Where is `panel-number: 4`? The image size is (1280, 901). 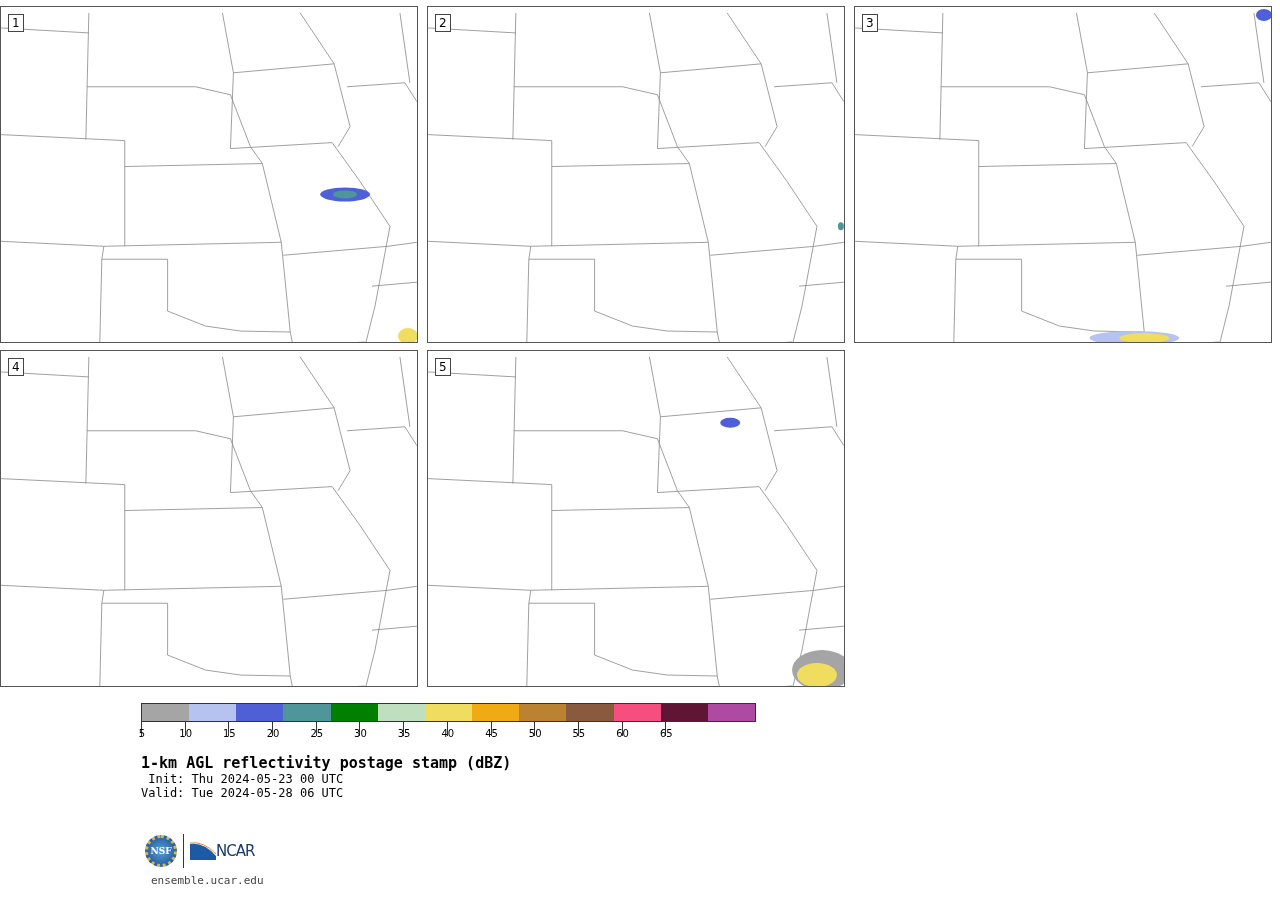 panel-number: 4 is located at coordinates (16, 367).